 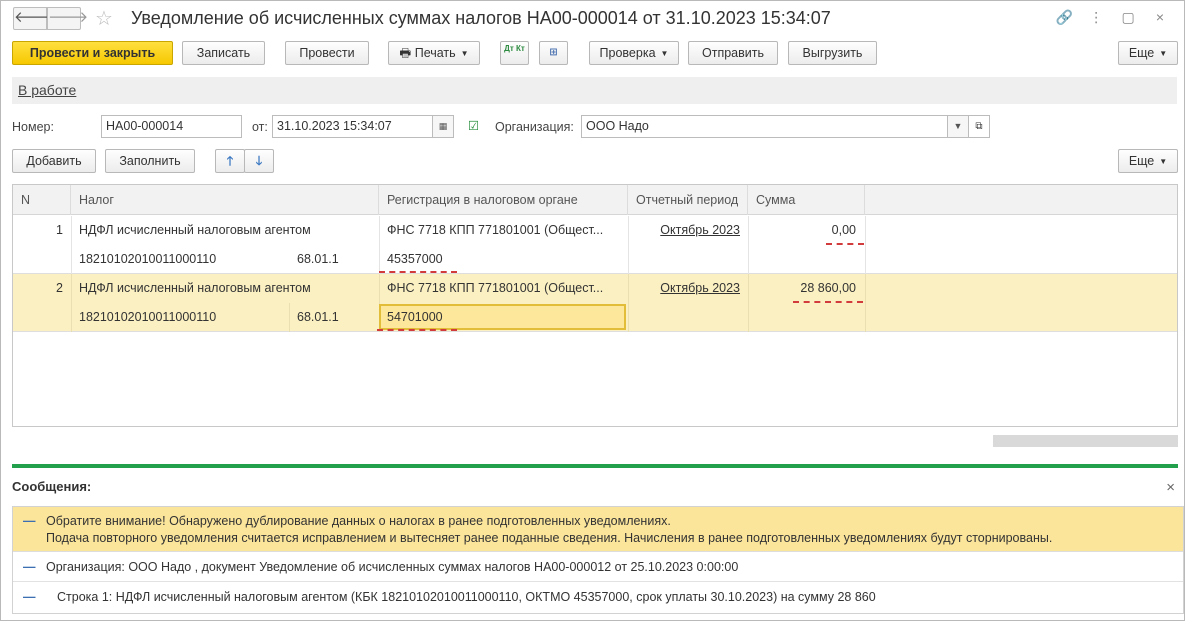 I want to click on column-header-tax: Налог, so click(x=225, y=200).